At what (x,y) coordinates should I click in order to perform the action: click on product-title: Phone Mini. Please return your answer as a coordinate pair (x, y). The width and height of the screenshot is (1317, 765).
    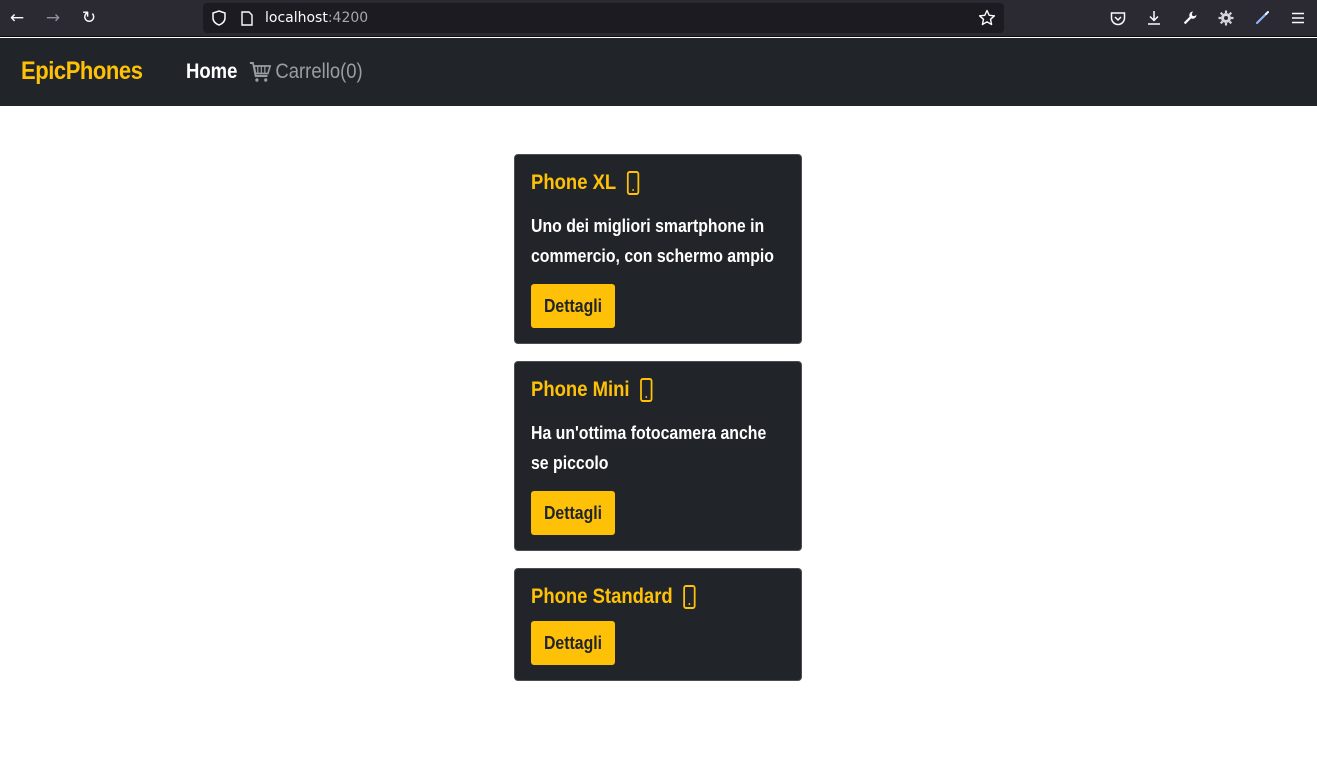
    Looking at the image, I should click on (592, 390).